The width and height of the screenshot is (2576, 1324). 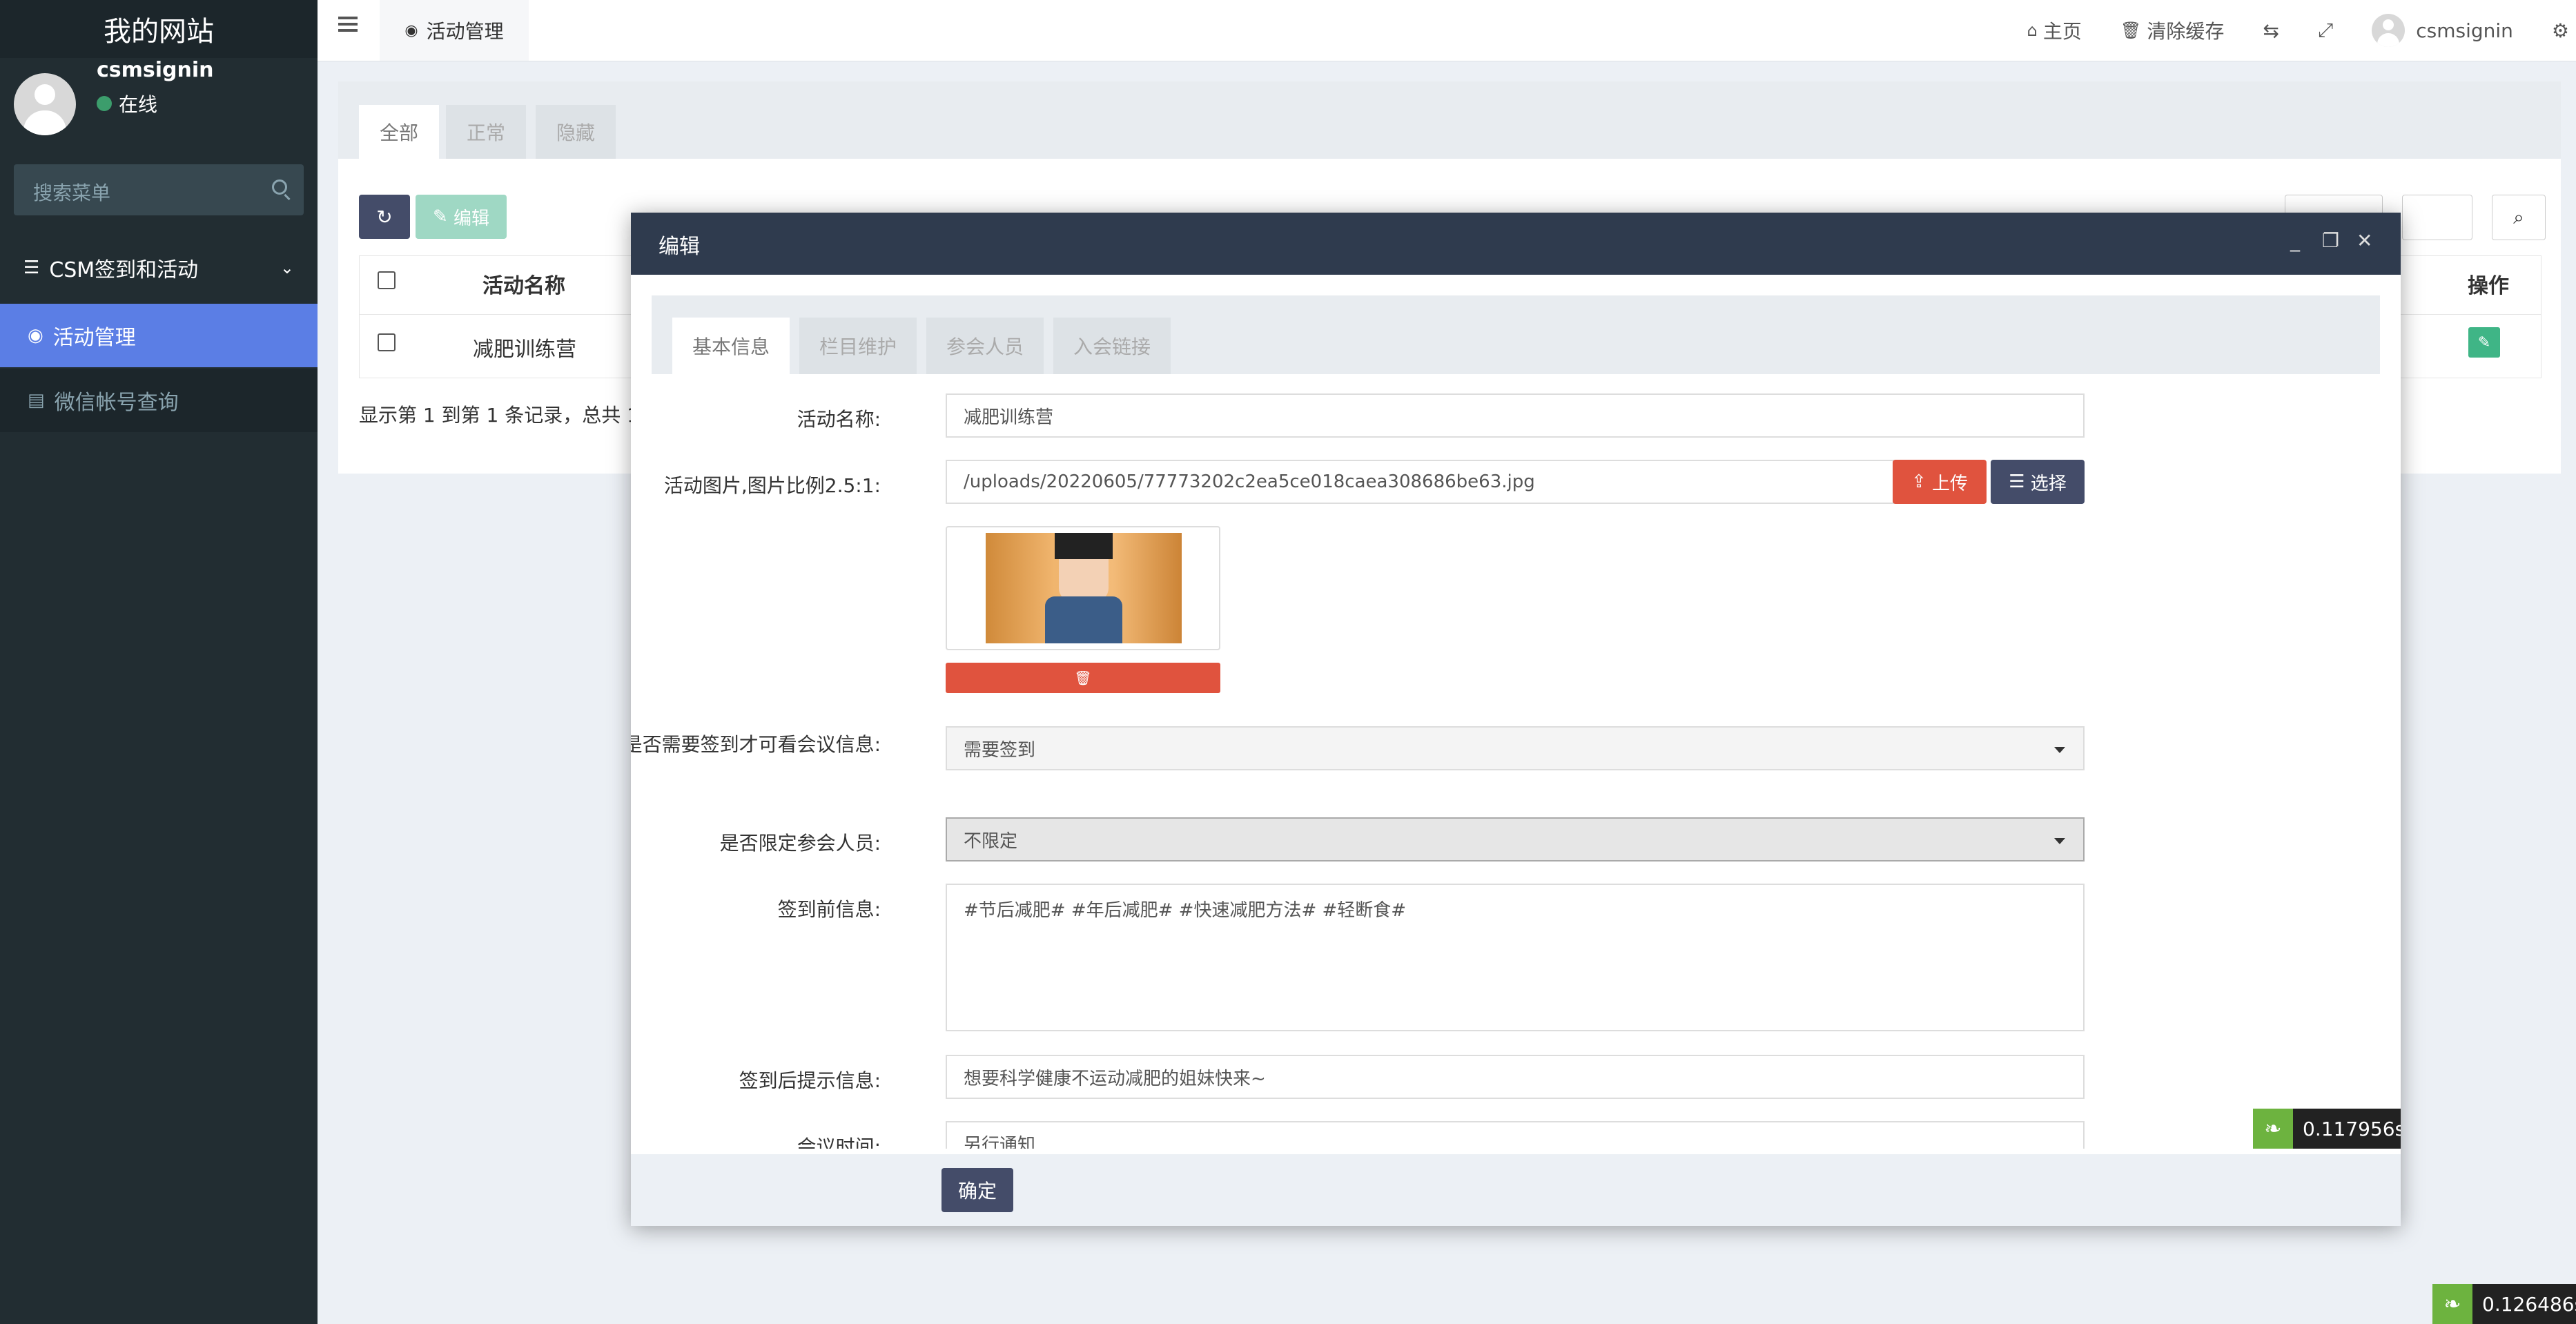 I want to click on activity-name-field: 减肥训练营, so click(x=1515, y=416).